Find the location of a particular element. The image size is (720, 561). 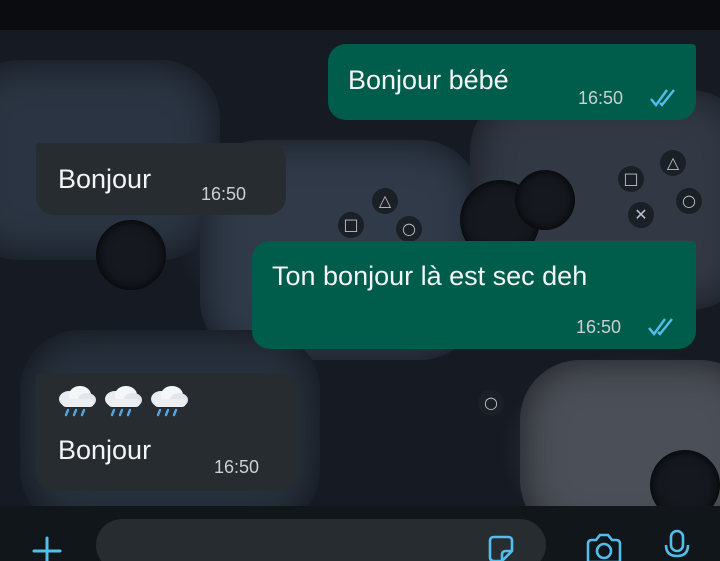

message-input is located at coordinates (321, 540).